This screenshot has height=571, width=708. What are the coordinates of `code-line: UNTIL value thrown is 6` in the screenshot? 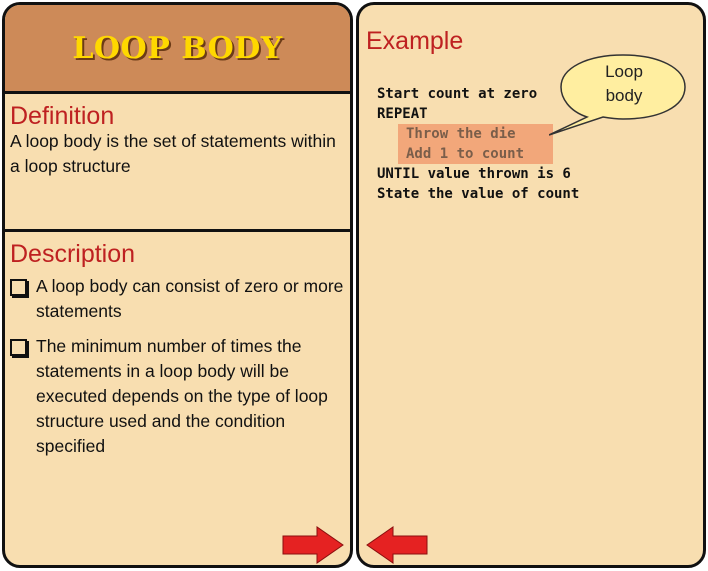 It's located at (474, 174).